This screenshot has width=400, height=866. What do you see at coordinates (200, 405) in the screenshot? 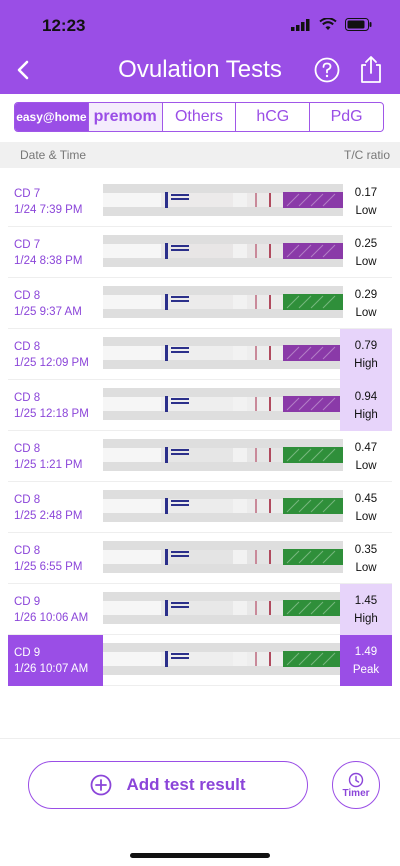
I see `result-row: CD 8 1/25 12:18 PM 0.94 High` at bounding box center [200, 405].